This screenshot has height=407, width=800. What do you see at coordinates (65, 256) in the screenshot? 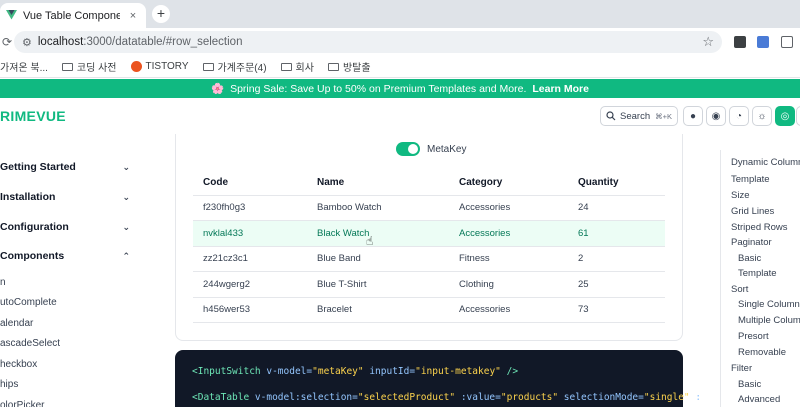
I see `menu-components: Components ⌃` at bounding box center [65, 256].